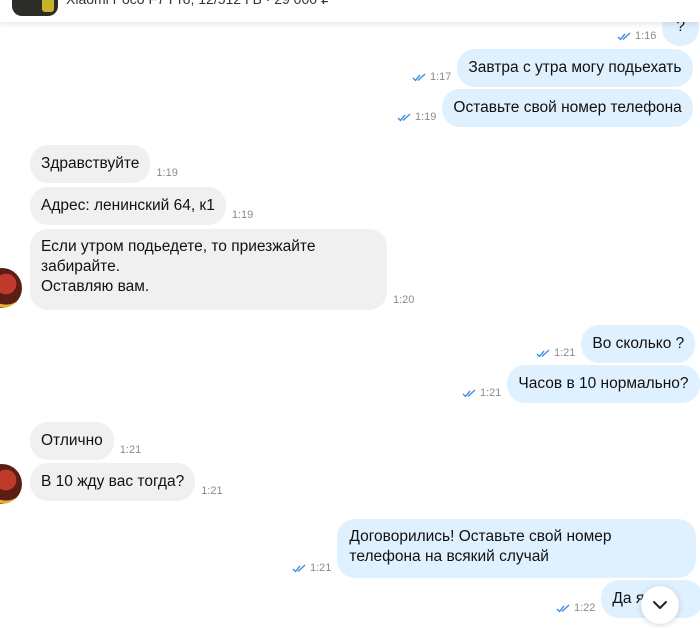  Describe the element at coordinates (441, 77) in the screenshot. I see `message-time: 1:17` at that location.